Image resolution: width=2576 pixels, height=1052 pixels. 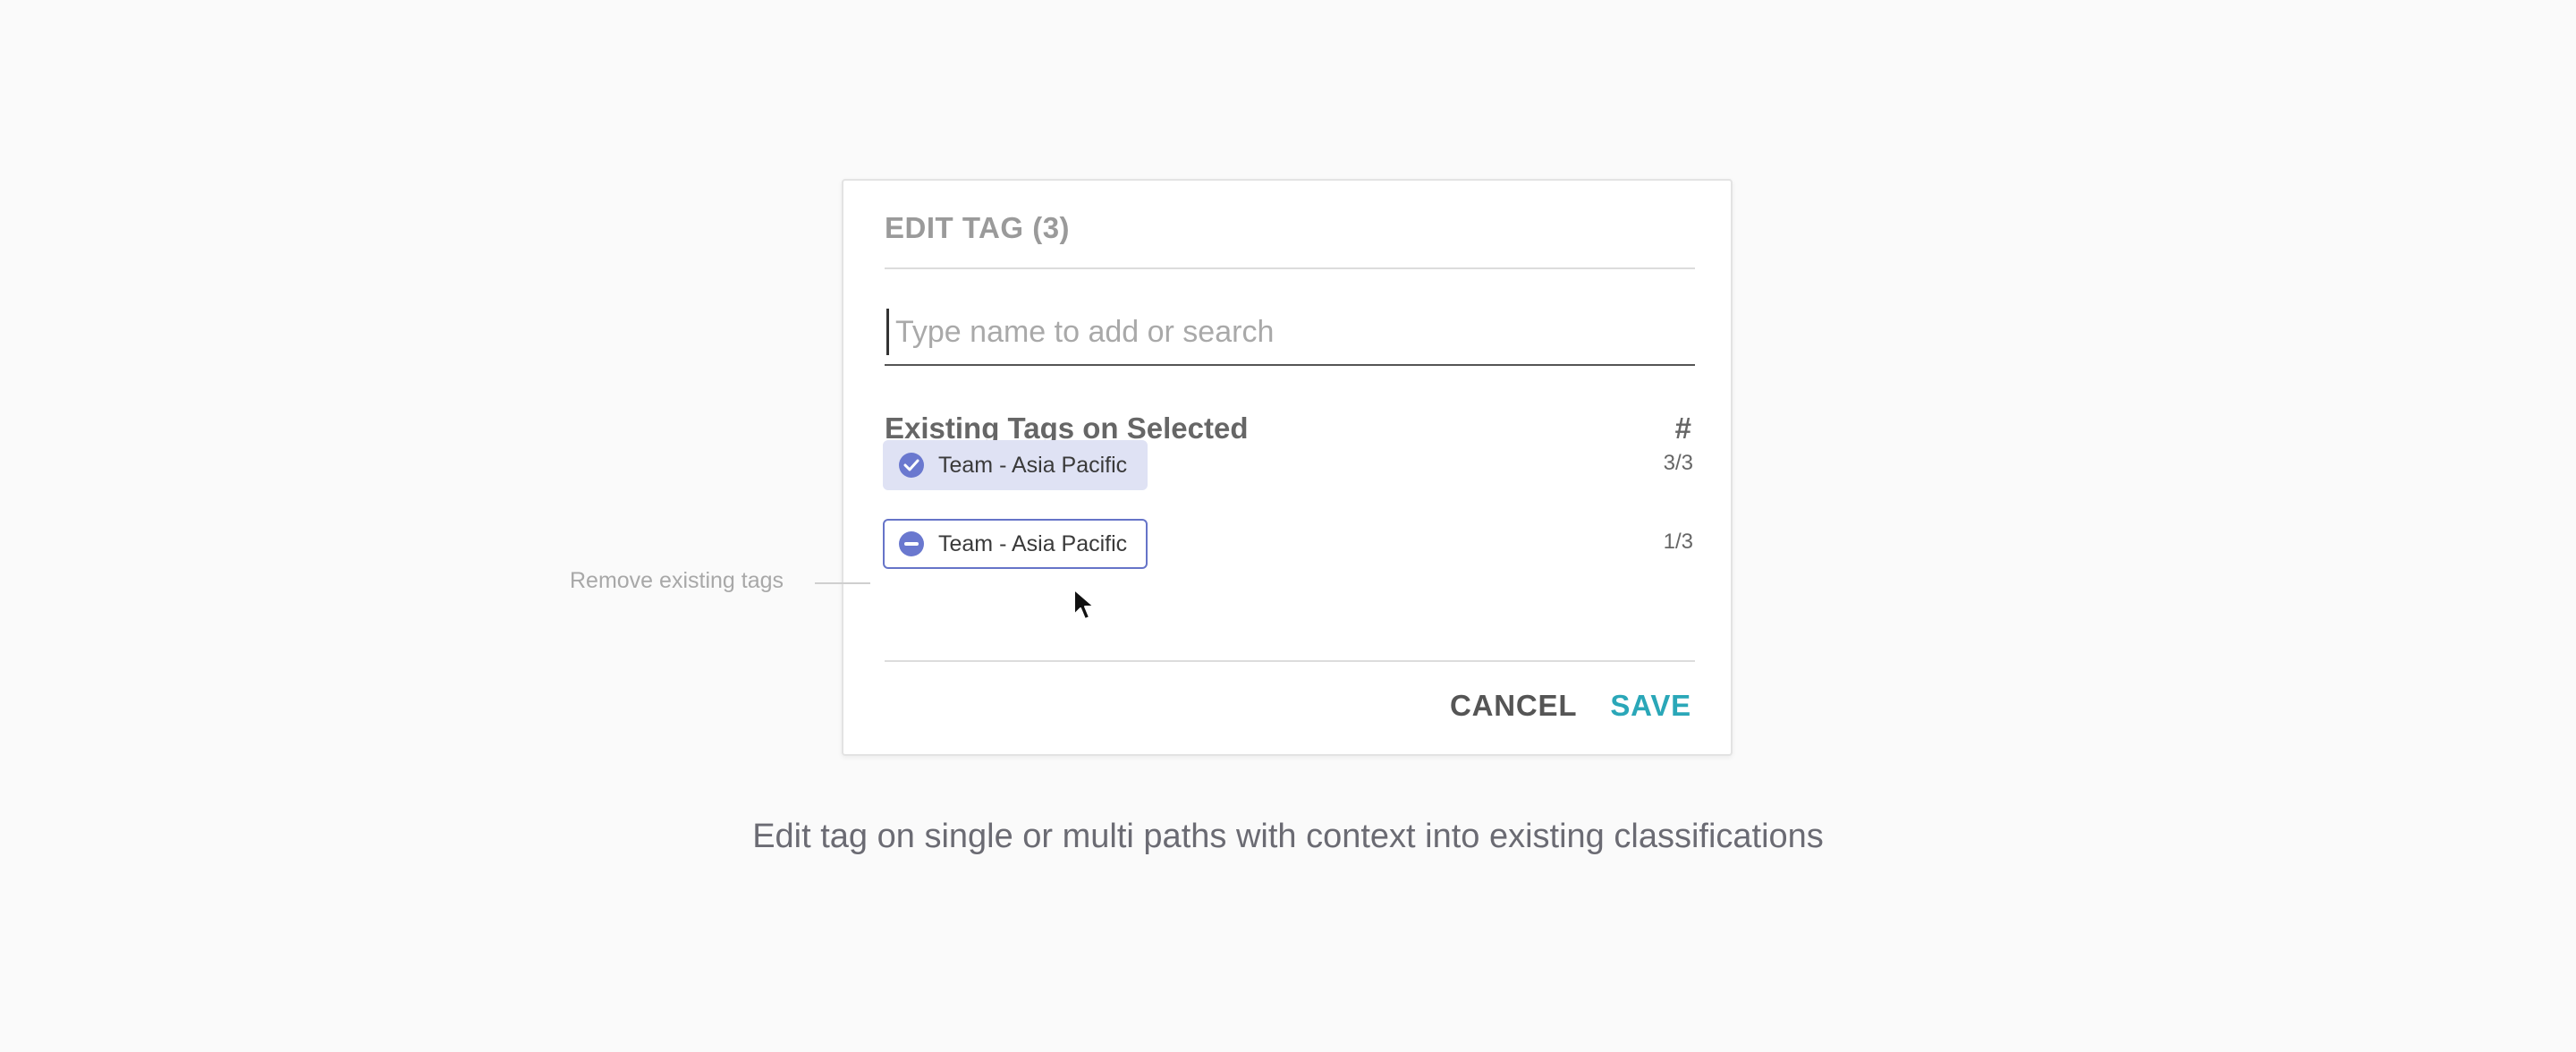 What do you see at coordinates (1288, 545) in the screenshot?
I see `tag-row: Team - Asia Pacific 1/3` at bounding box center [1288, 545].